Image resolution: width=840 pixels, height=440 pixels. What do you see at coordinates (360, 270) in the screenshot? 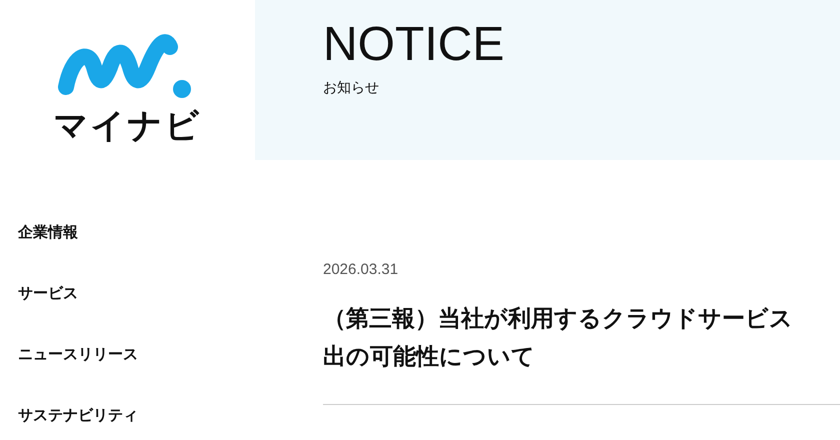
I see `article-date: 2026.03.31` at bounding box center [360, 270].